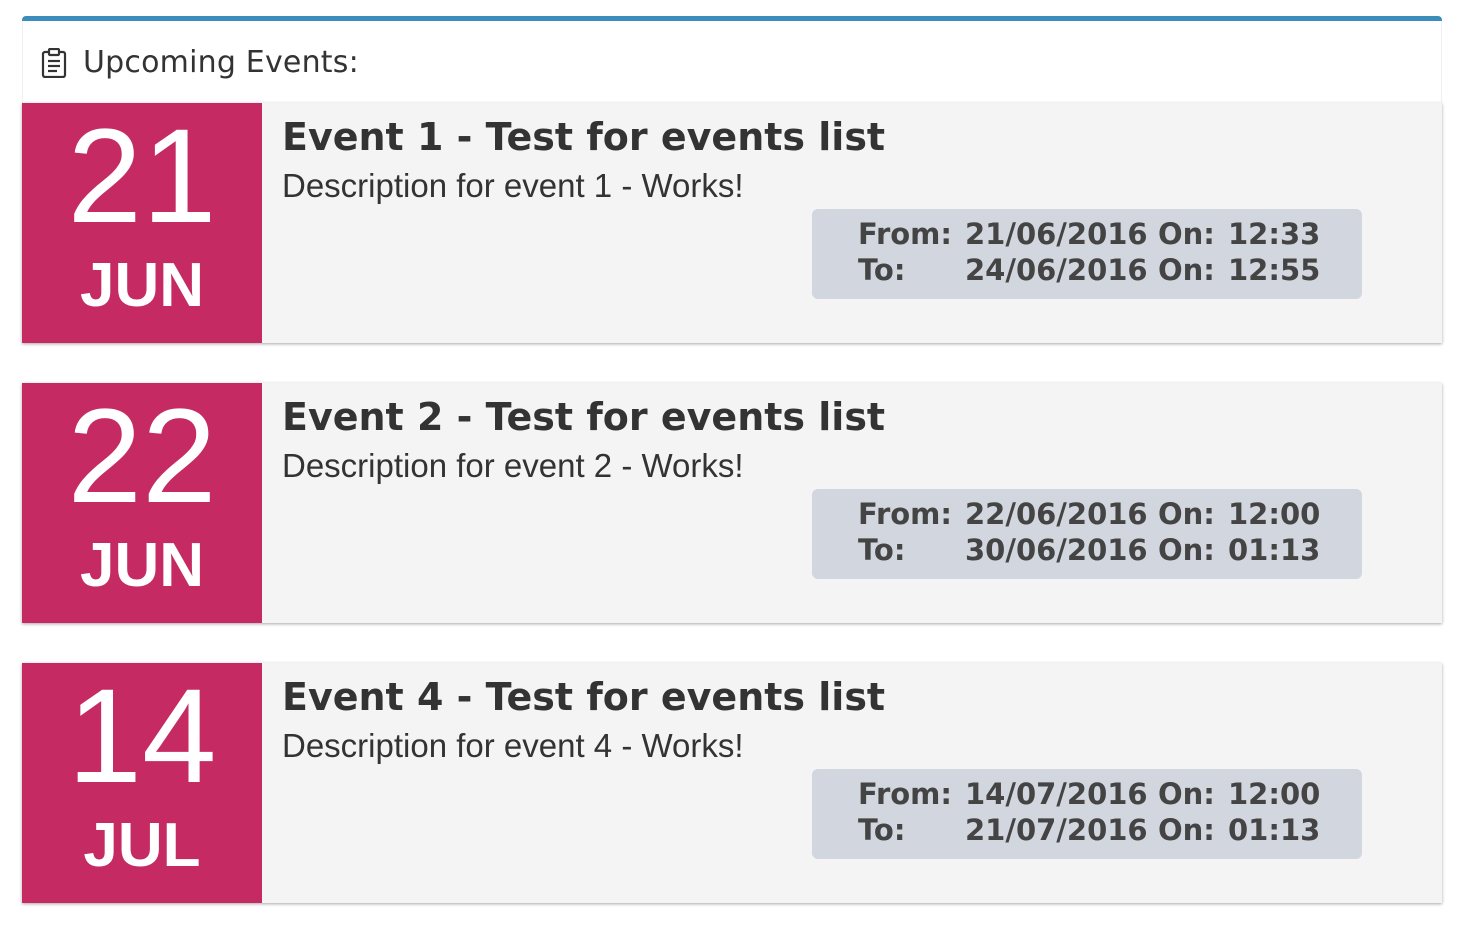 The width and height of the screenshot is (1470, 943). What do you see at coordinates (54, 63) in the screenshot?
I see `clipboard-icon` at bounding box center [54, 63].